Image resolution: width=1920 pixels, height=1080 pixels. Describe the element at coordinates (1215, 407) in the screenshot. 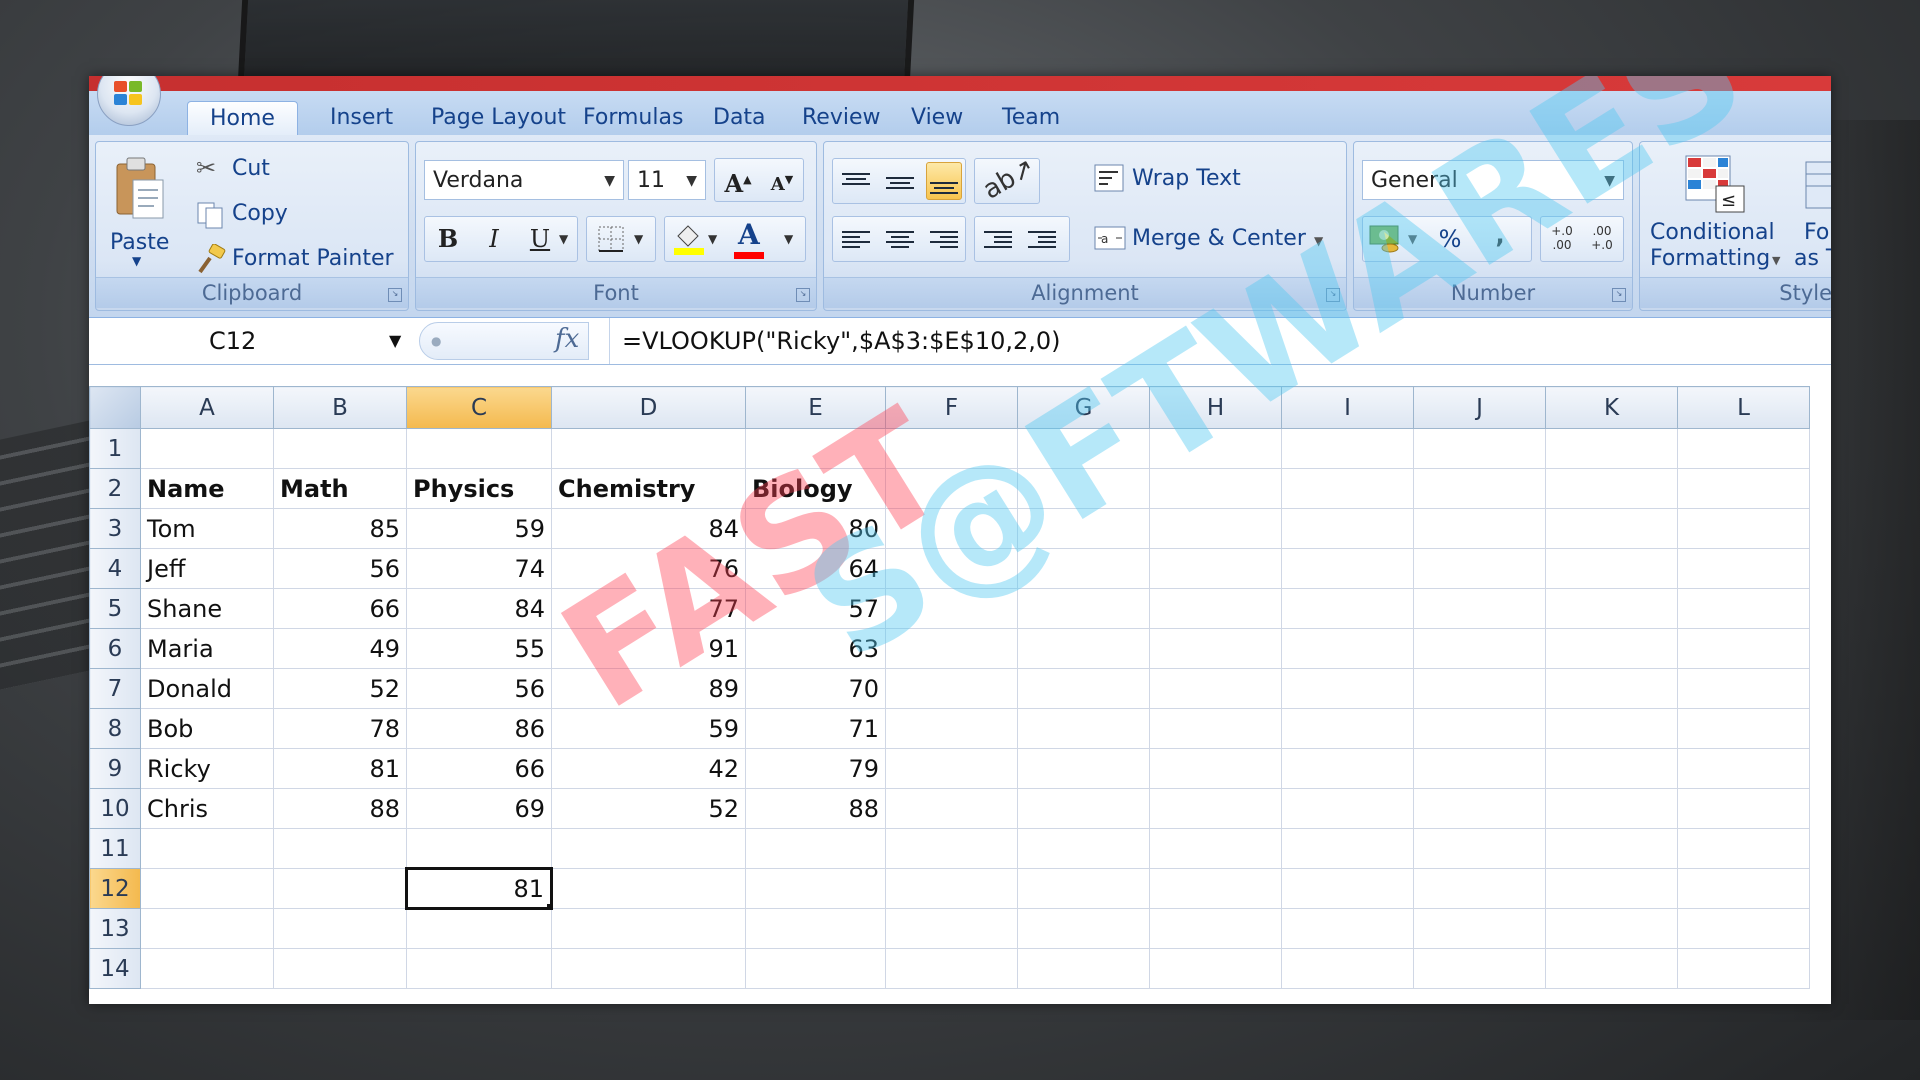

I see `column-header: H` at that location.